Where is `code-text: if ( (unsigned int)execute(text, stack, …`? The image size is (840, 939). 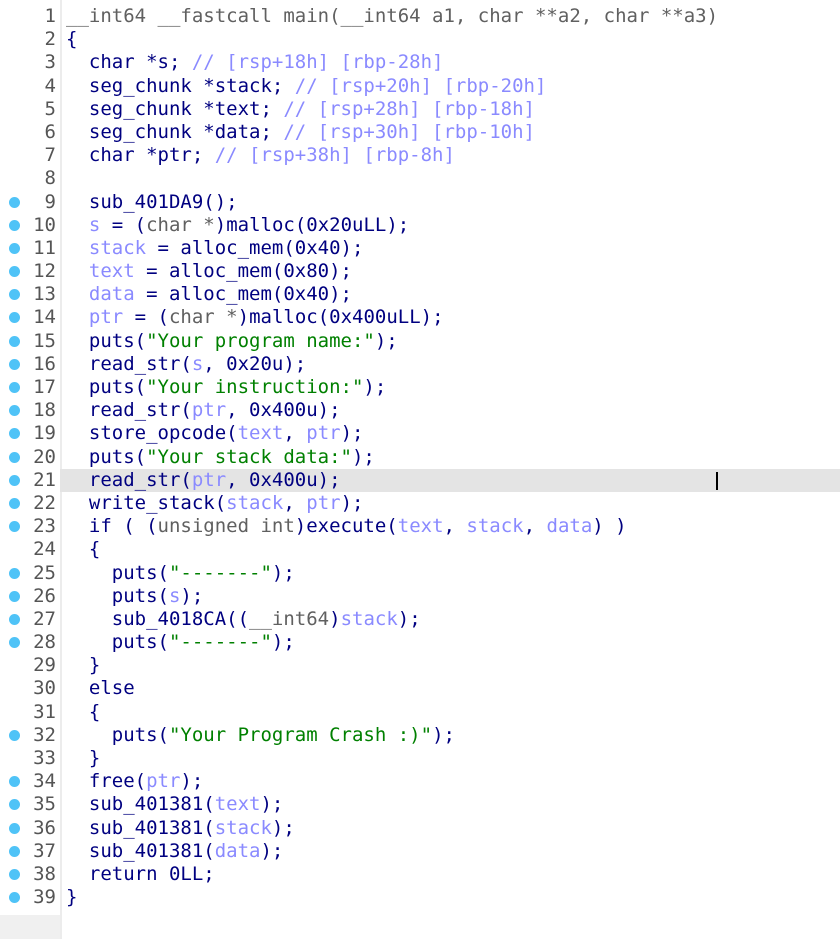
code-text: if ( (unsigned int)execute(text, stack, … is located at coordinates (450, 526).